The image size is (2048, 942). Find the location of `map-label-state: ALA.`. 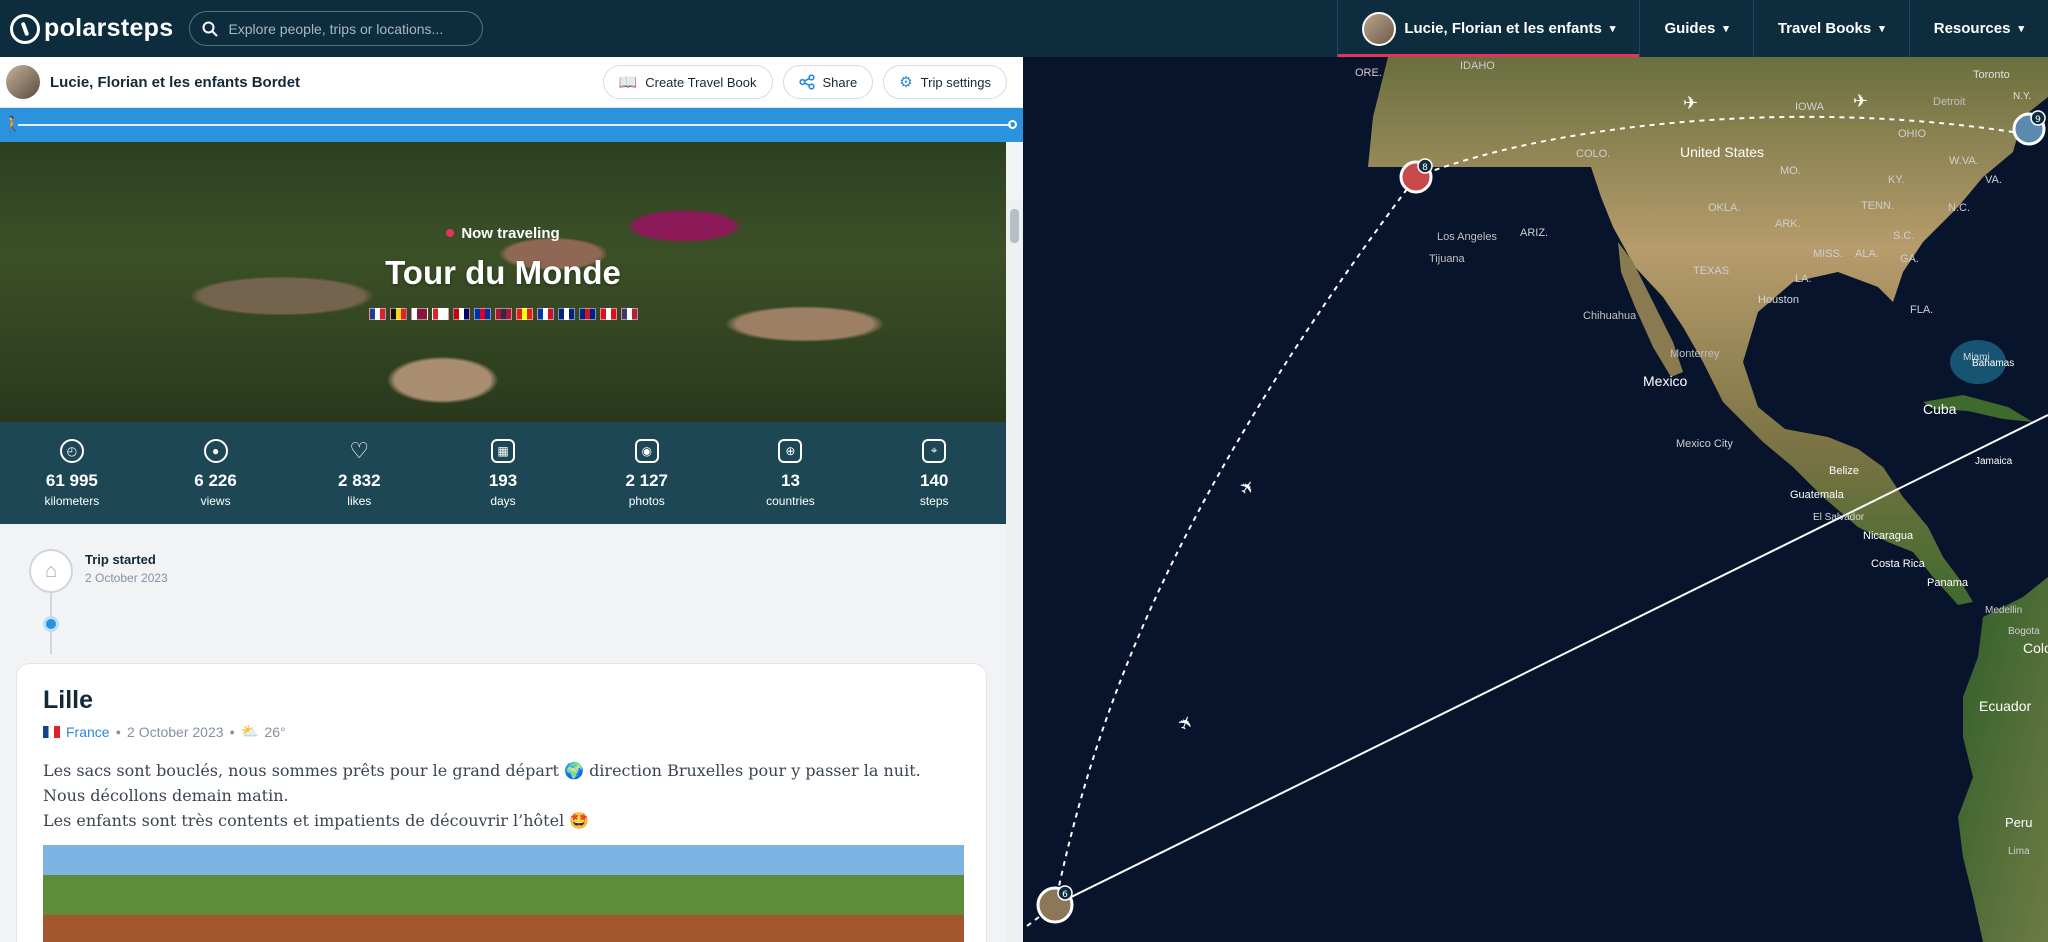

map-label-state: ALA. is located at coordinates (1867, 254).